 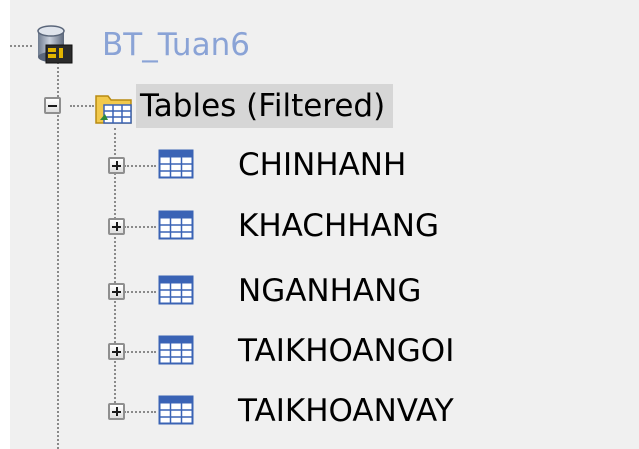 I want to click on collapse-icon, so click(x=52, y=105).